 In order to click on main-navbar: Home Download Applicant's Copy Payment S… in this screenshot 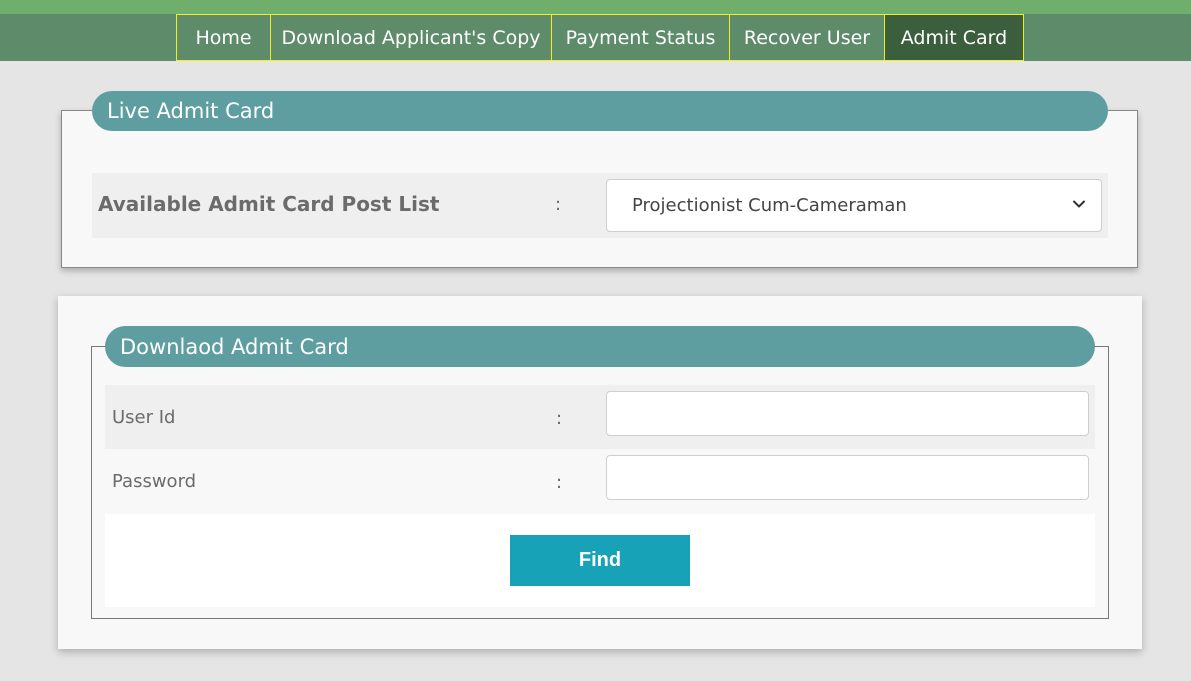, I will do `click(595, 37)`.